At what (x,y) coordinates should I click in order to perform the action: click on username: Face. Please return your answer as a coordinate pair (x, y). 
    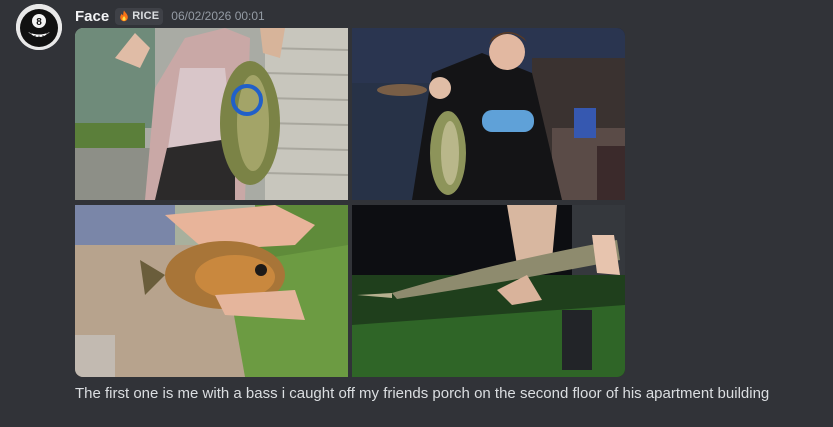
    Looking at the image, I should click on (92, 16).